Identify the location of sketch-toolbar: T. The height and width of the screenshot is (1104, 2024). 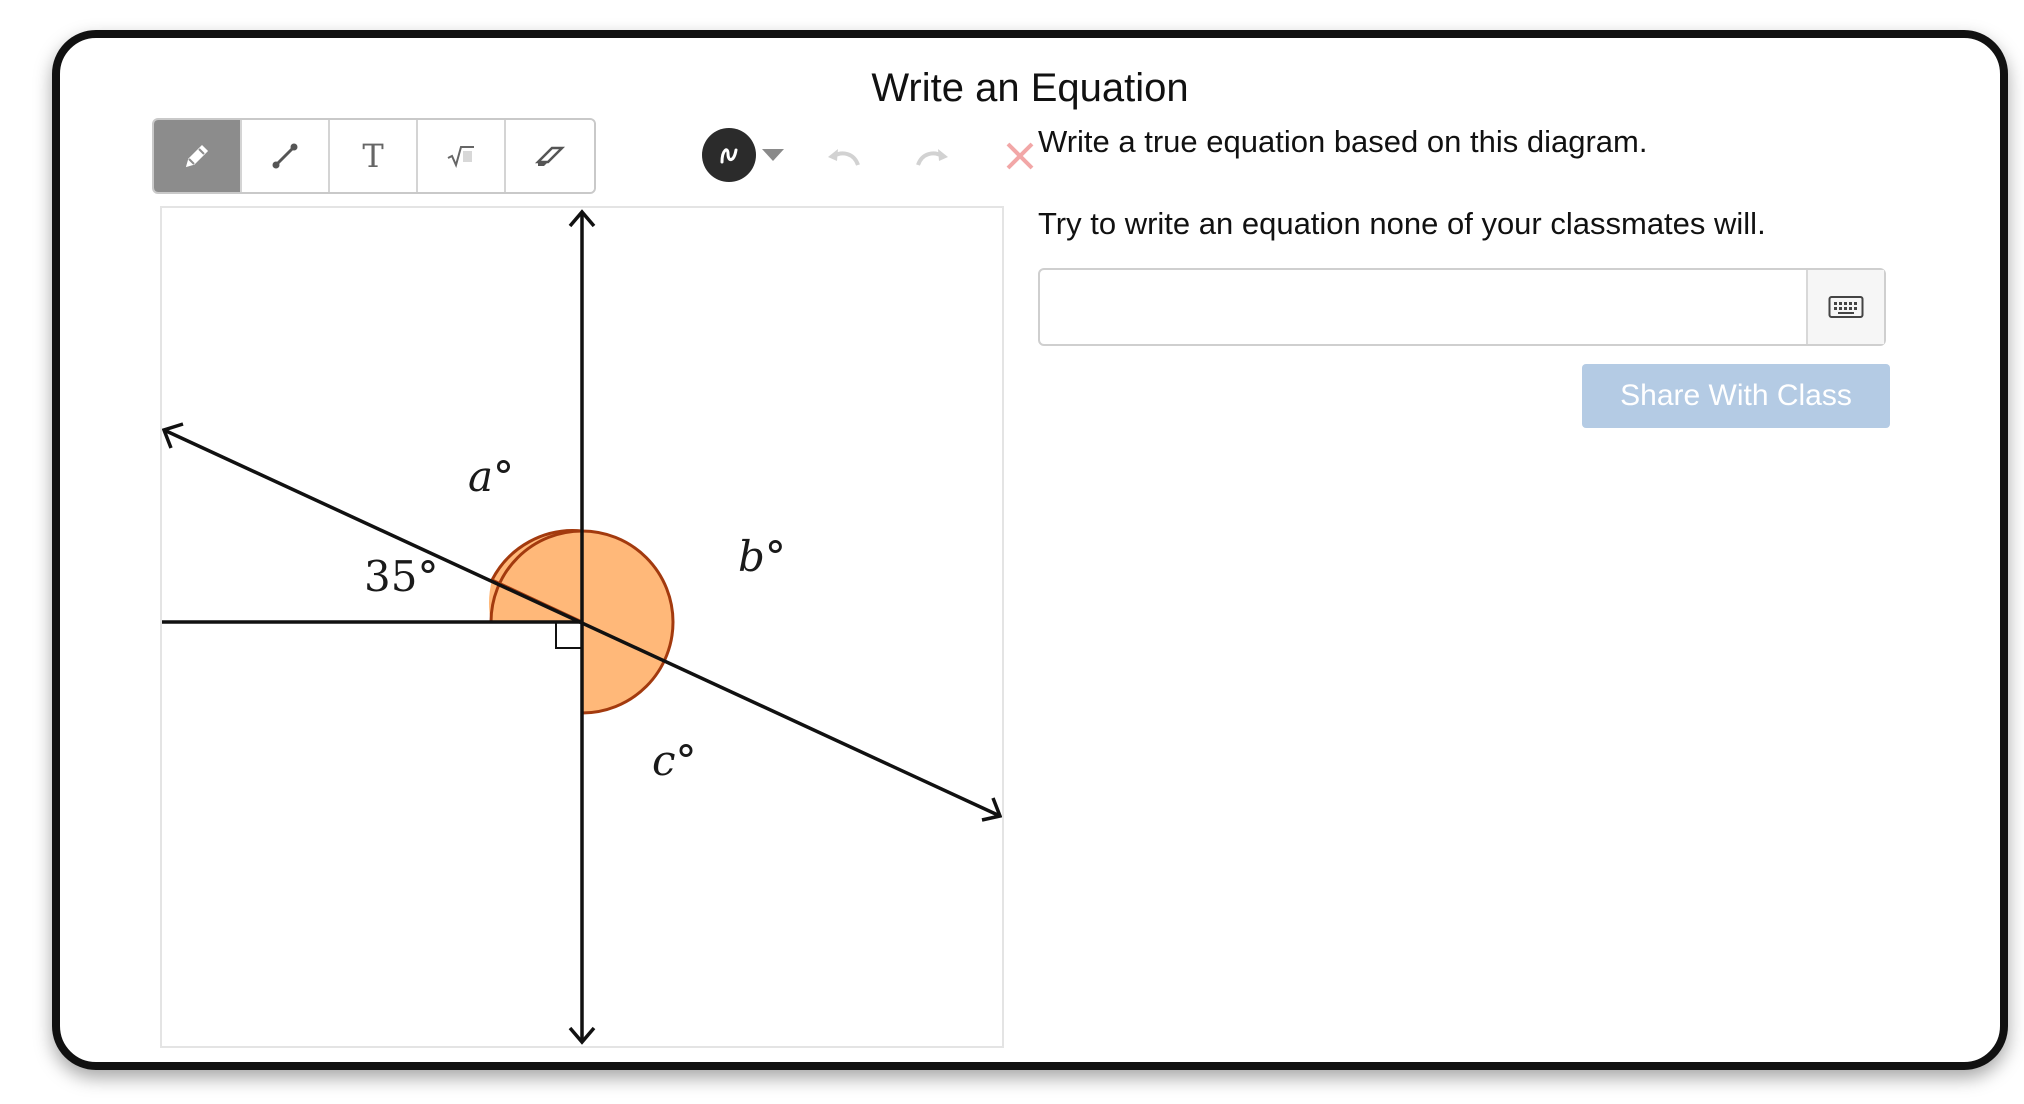
(593, 156).